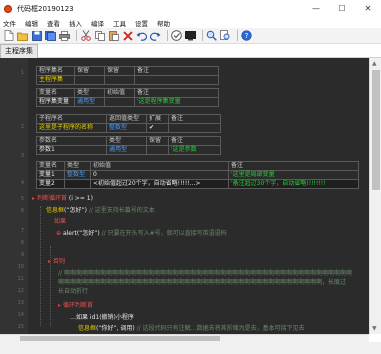  What do you see at coordinates (159, 184) in the screenshot?
I see `local-init-cell: <初始值超过20个字，自动省略!!!!!...>` at bounding box center [159, 184].